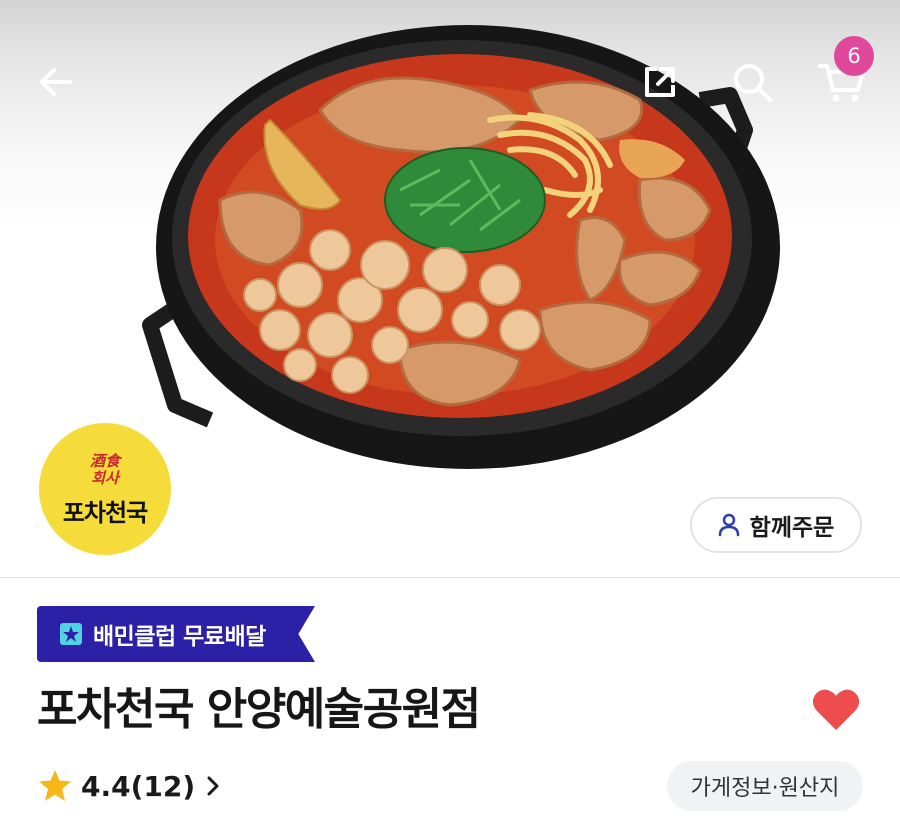 The height and width of the screenshot is (824, 900). I want to click on search-button, so click(752, 82).